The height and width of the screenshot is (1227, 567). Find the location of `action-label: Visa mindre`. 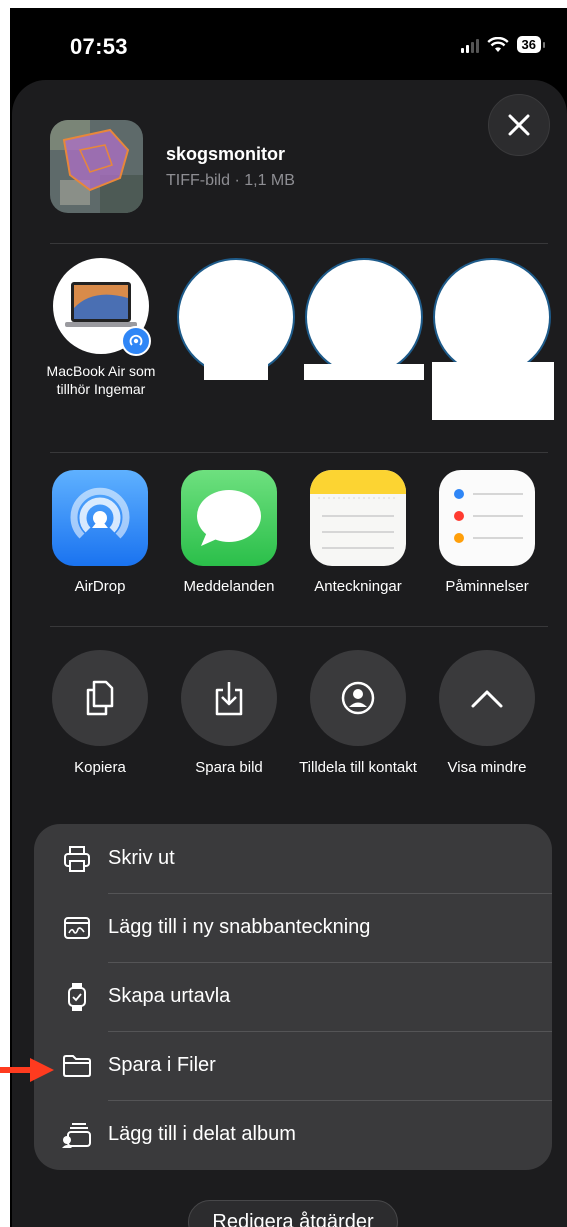

action-label: Visa mindre is located at coordinates (487, 767).